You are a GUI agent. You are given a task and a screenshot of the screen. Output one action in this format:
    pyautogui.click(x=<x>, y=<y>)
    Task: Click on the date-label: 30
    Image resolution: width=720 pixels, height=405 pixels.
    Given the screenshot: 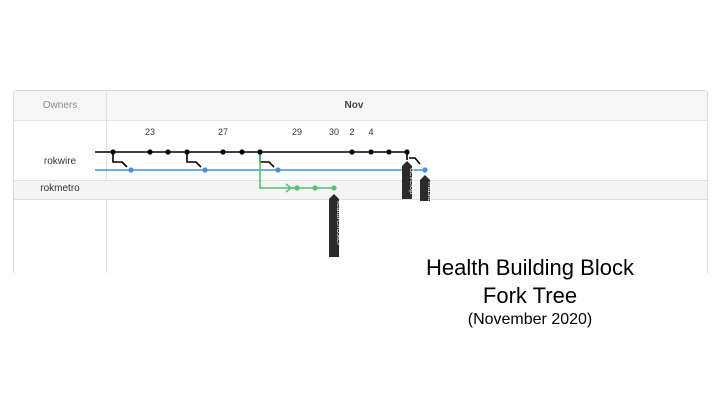 What is the action you would take?
    pyautogui.click(x=334, y=132)
    